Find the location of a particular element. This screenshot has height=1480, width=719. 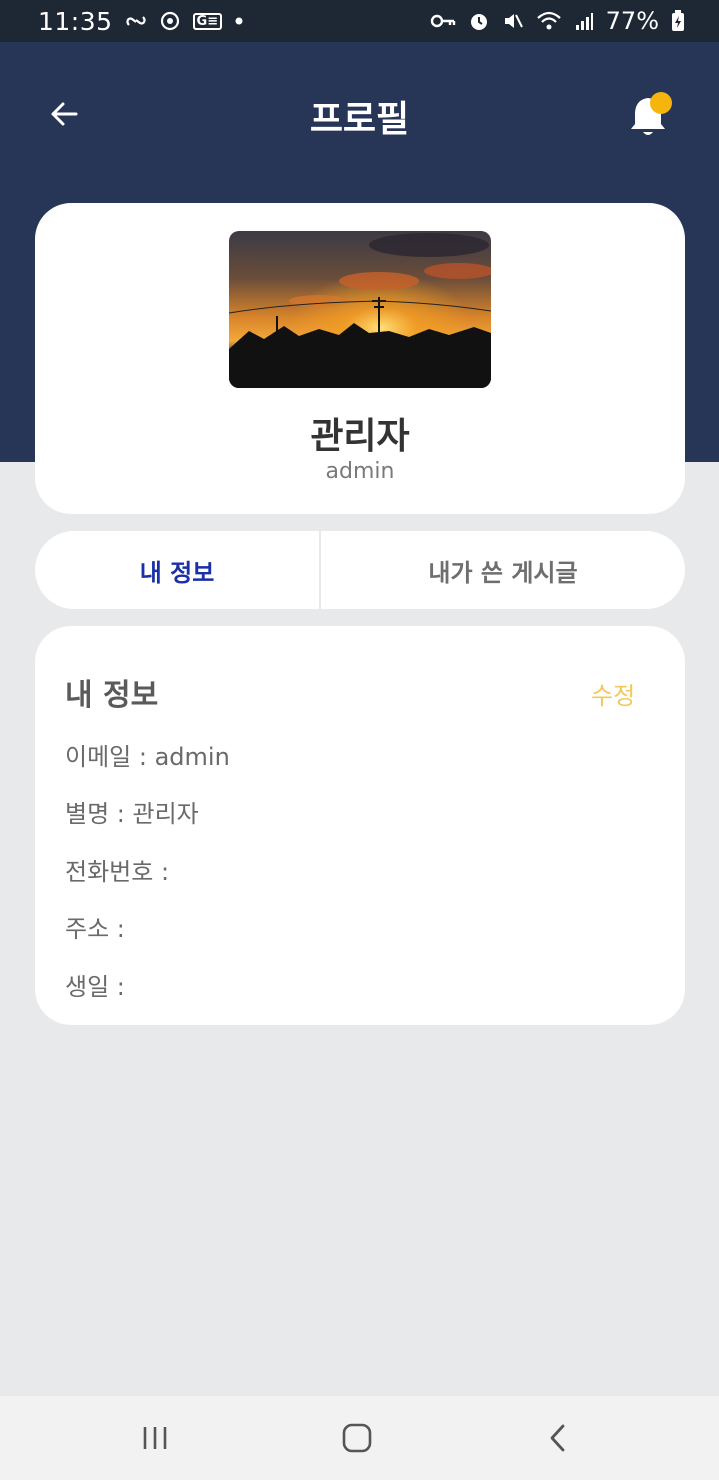

info-row-nickname: 별명 : 관리자 is located at coordinates (132, 814).